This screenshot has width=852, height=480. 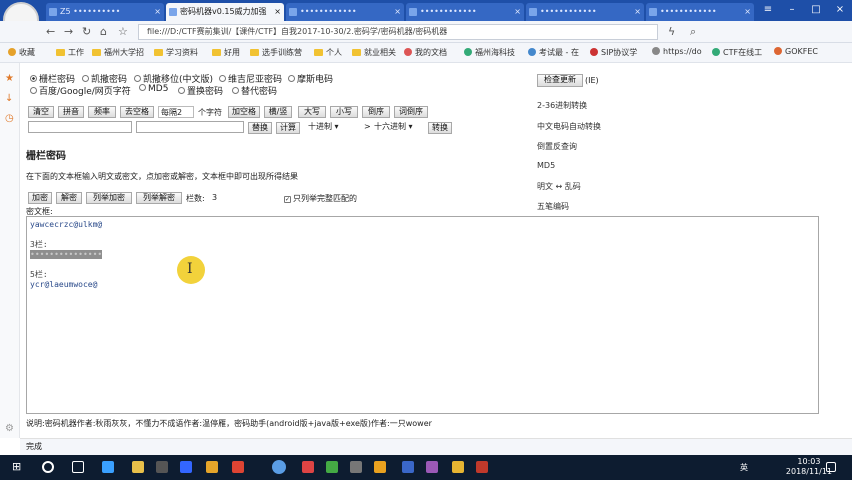 I want to click on bookmark: 学习资料, so click(x=176, y=52).